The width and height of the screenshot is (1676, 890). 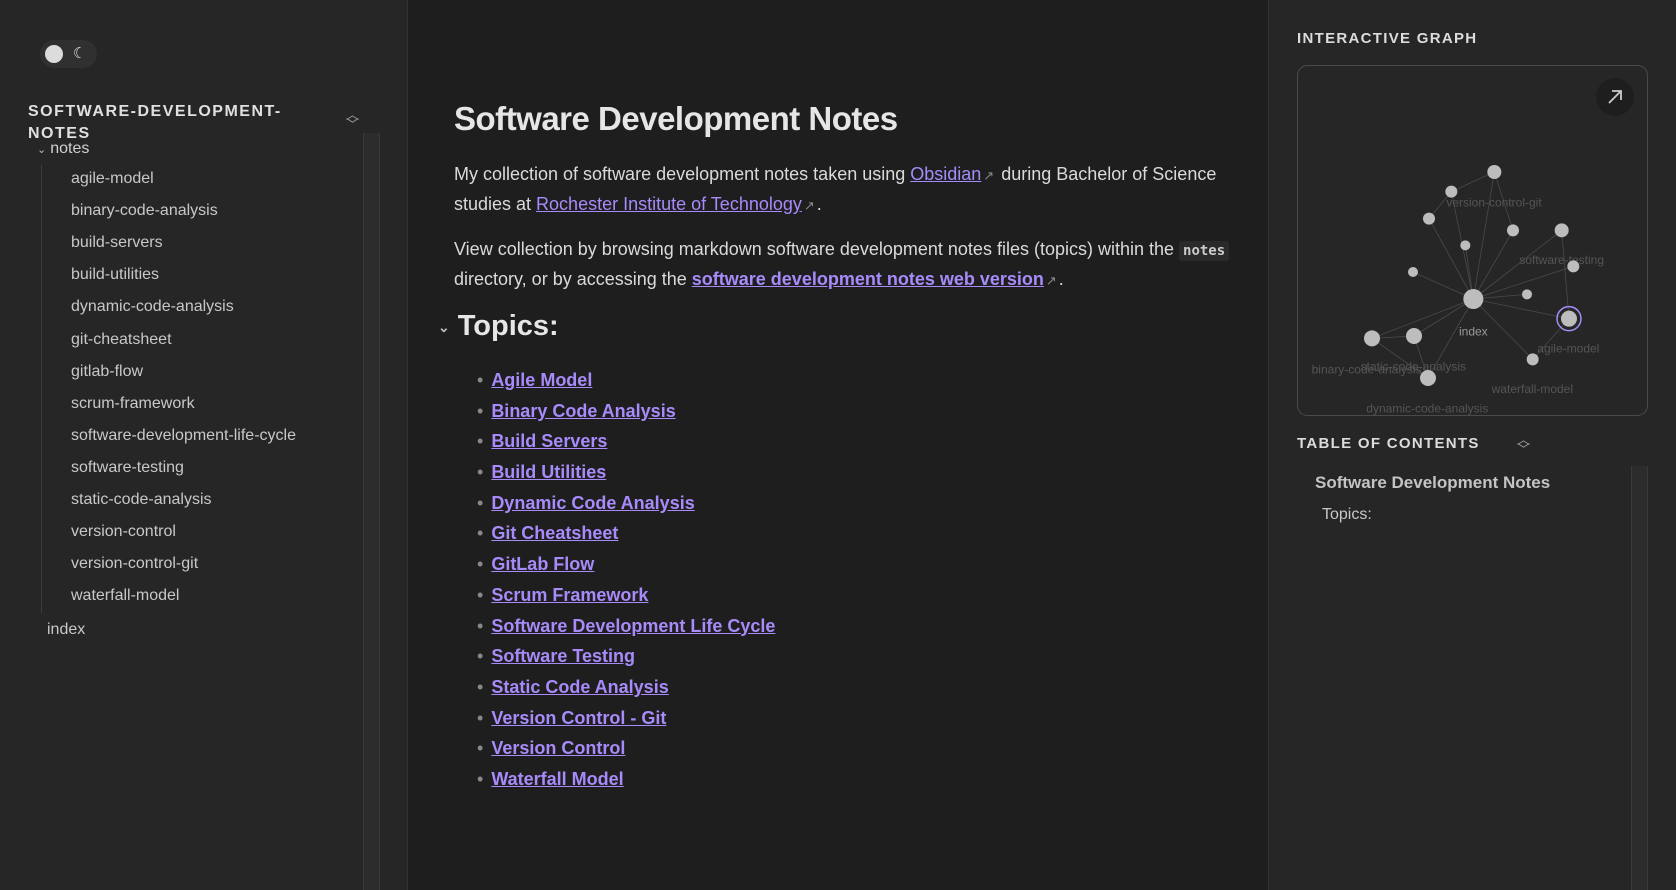 I want to click on graph-label-vcg: version-control-git, so click(x=1494, y=202).